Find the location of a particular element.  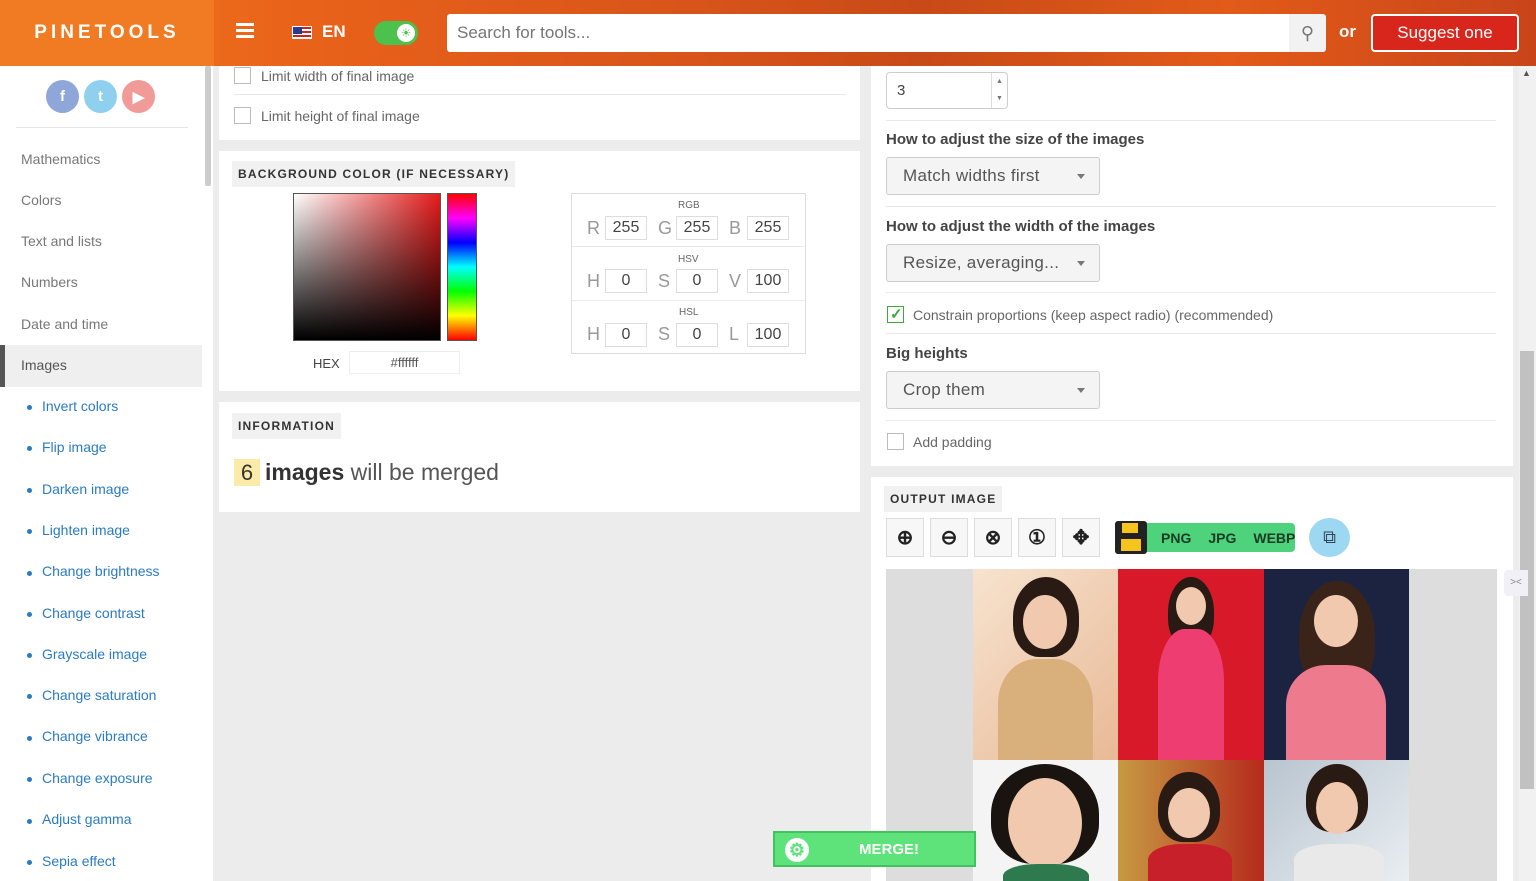

information-title: INFORMATION is located at coordinates (286, 426).